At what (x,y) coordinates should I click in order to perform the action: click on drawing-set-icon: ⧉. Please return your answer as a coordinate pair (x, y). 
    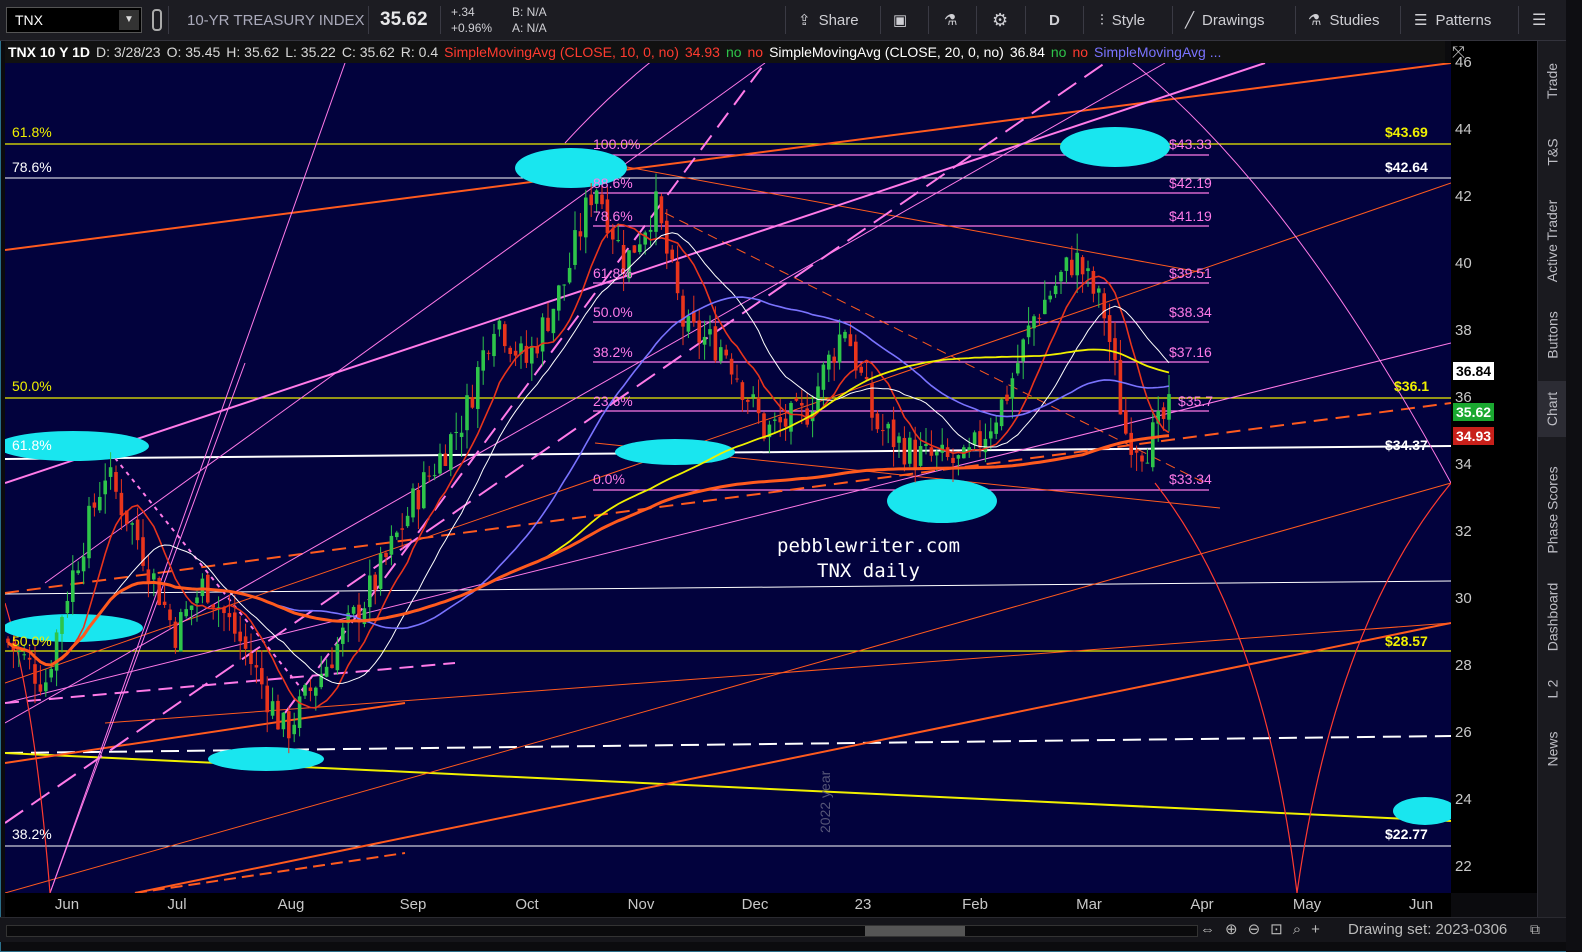
    Looking at the image, I should click on (1535, 929).